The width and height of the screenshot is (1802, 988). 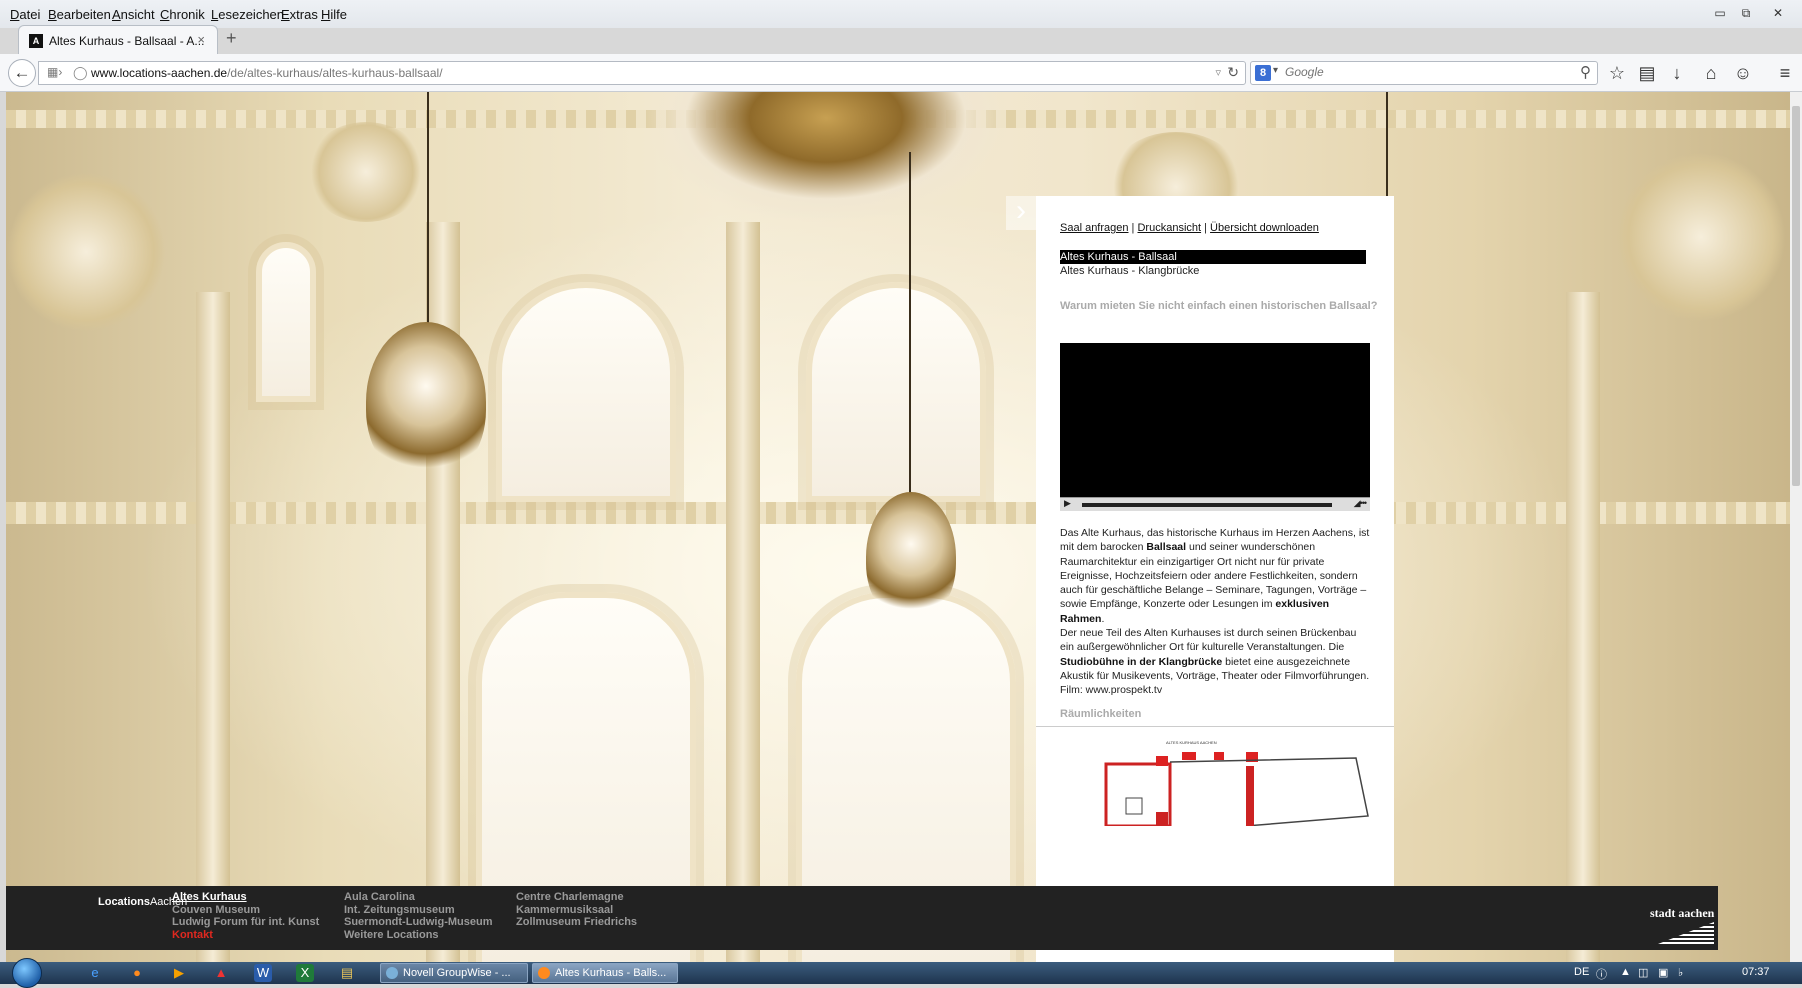 What do you see at coordinates (1617, 73) in the screenshot?
I see `star-icon: ☆` at bounding box center [1617, 73].